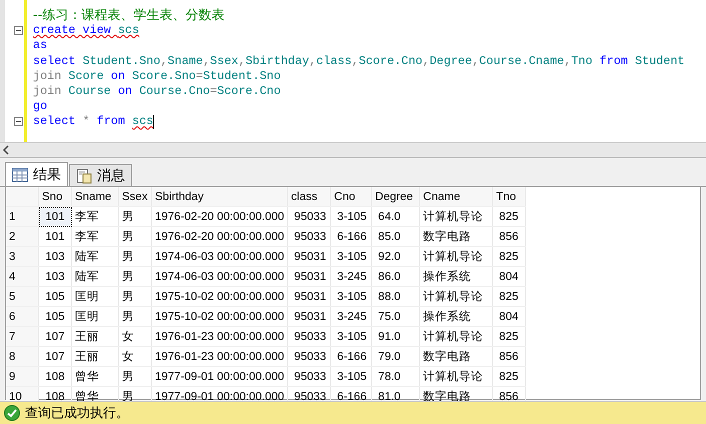 Image resolution: width=706 pixels, height=424 pixels. Describe the element at coordinates (95, 196) in the screenshot. I see `column-header: Sname` at that location.